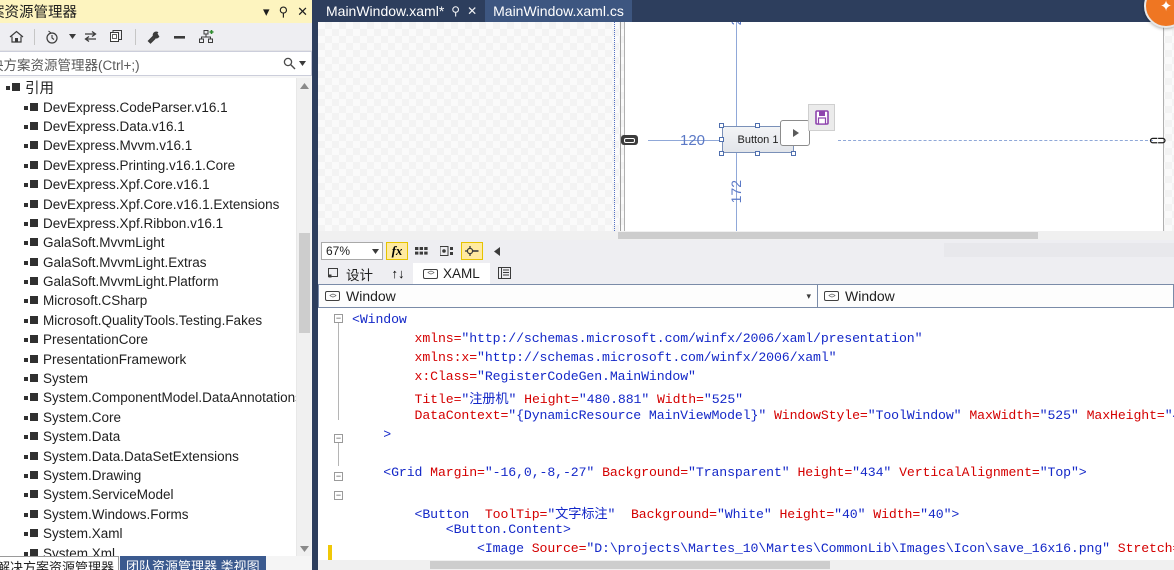  Describe the element at coordinates (148, 436) in the screenshot. I see `tree-item-reference: System.Data` at that location.